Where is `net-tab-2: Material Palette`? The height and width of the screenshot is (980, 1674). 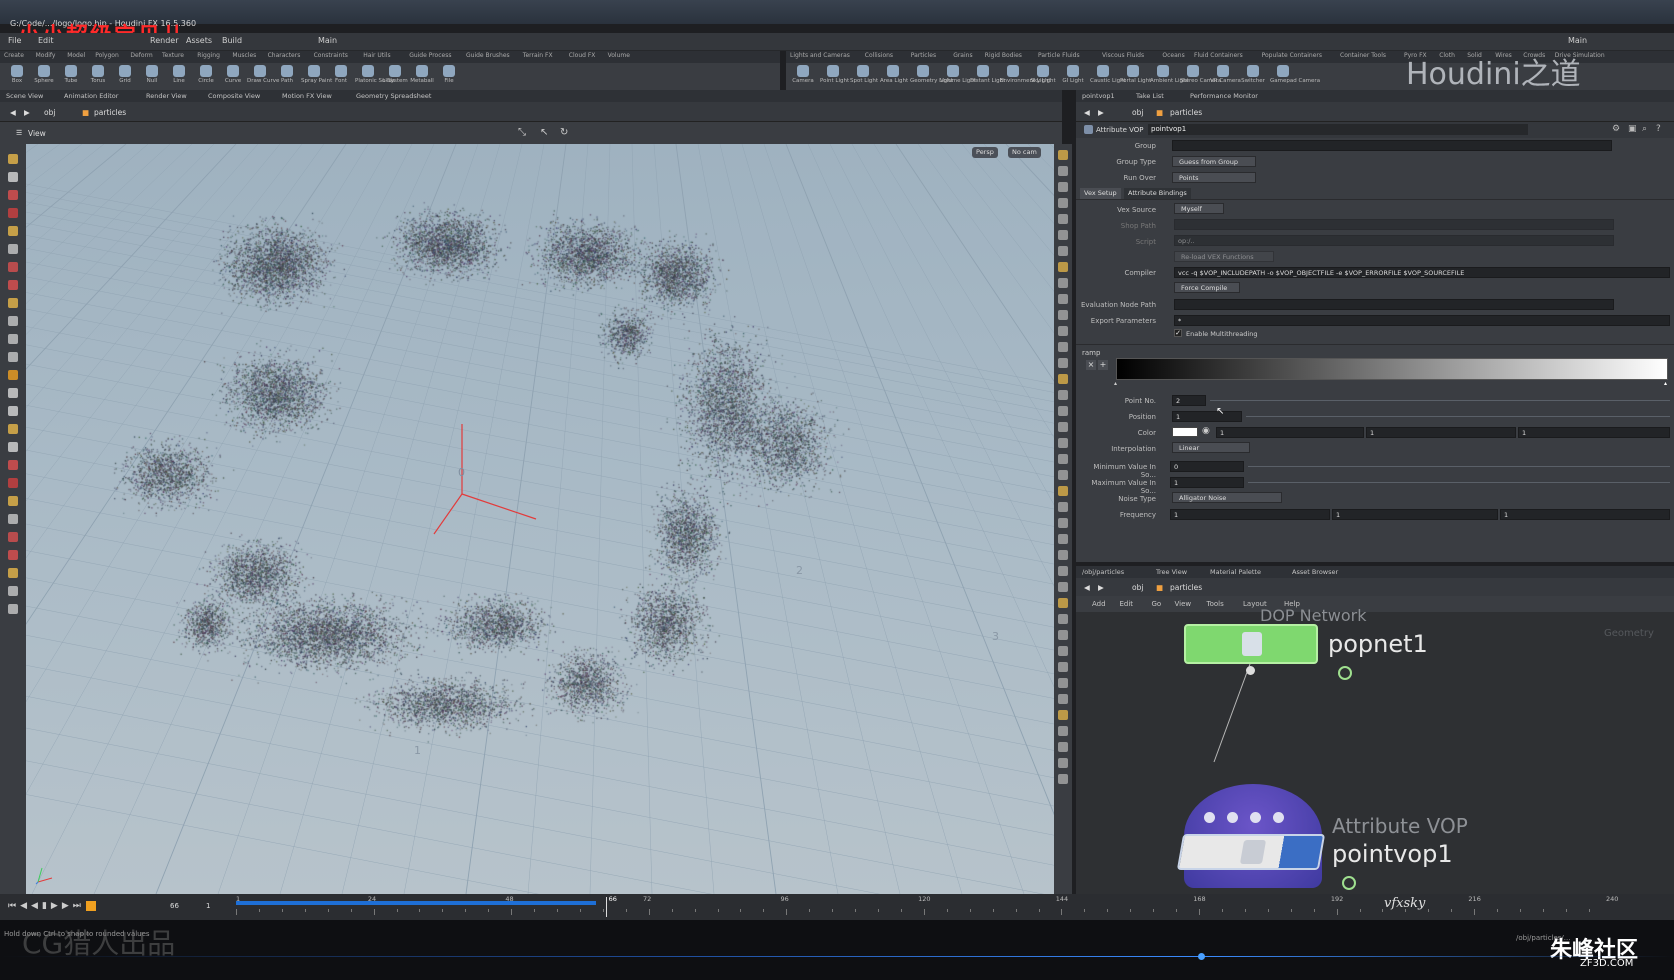 net-tab-2: Material Palette is located at coordinates (1235, 572).